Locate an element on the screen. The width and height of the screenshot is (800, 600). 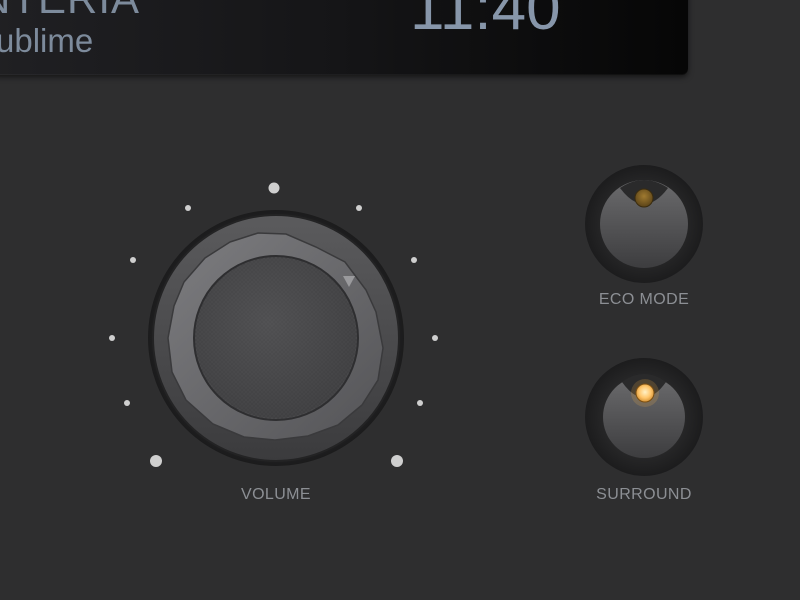
eco-mode-indicator-icon is located at coordinates (644, 198).